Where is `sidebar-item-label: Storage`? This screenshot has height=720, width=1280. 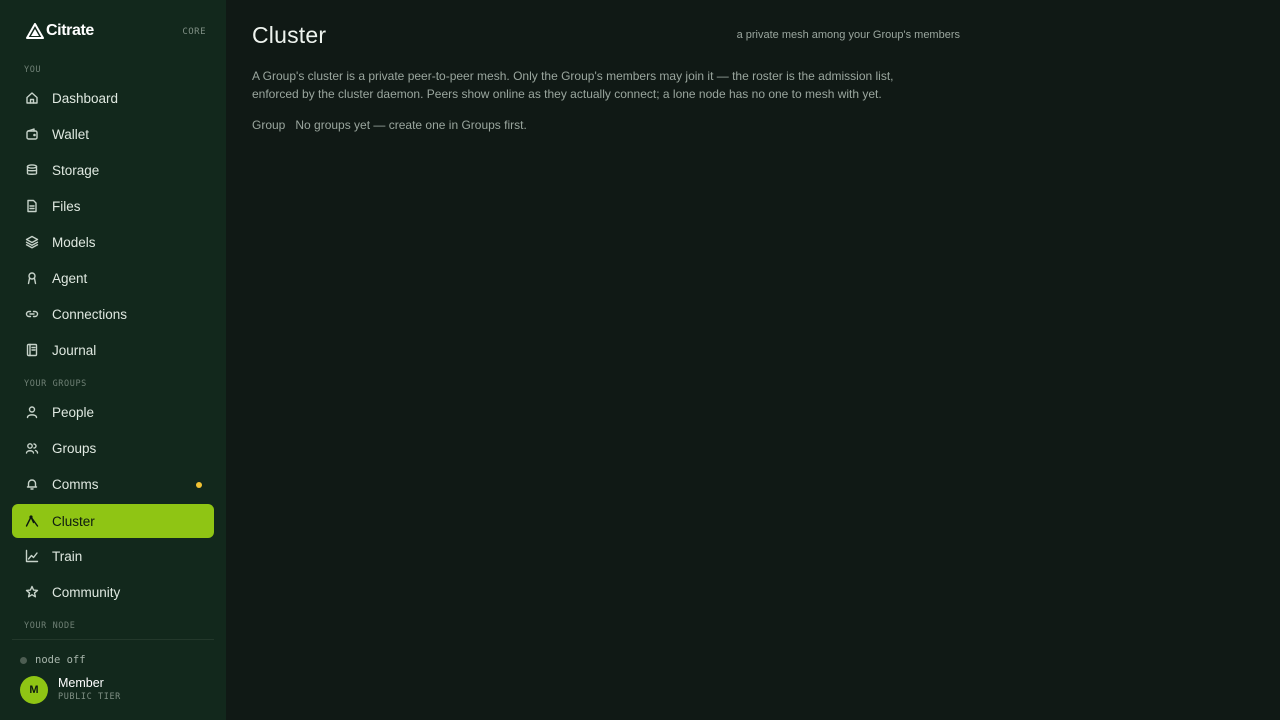 sidebar-item-label: Storage is located at coordinates (76, 170).